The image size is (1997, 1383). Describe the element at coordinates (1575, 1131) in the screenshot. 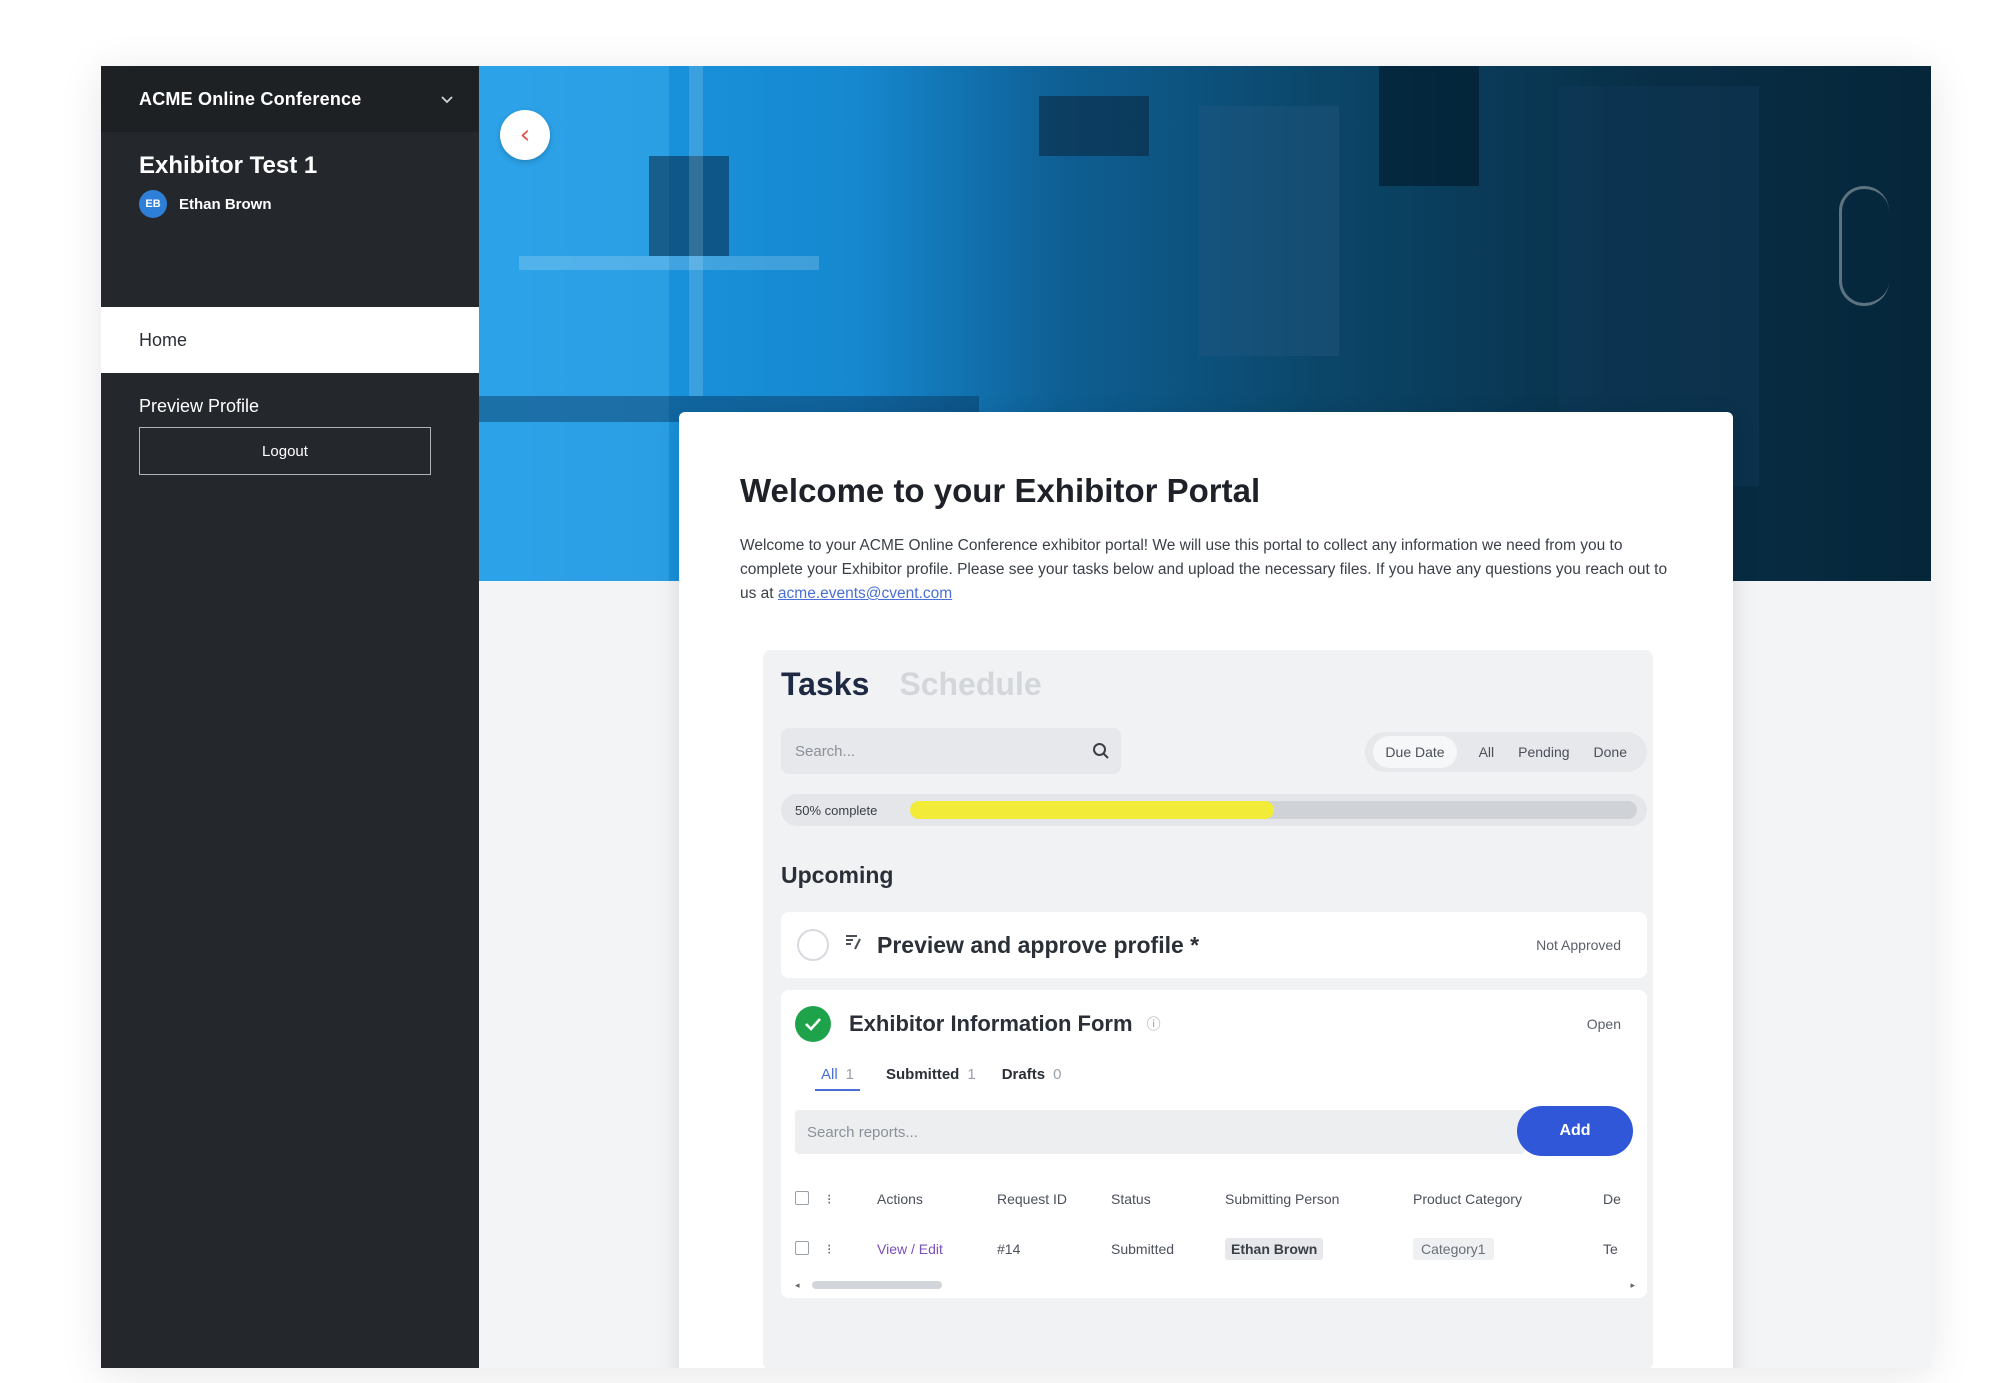

I see `add-button: Add` at that location.